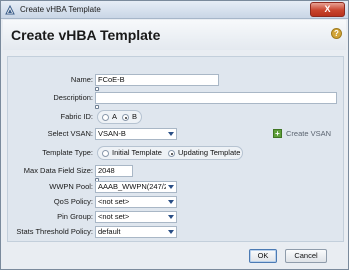 The height and width of the screenshot is (270, 349). Describe the element at coordinates (136, 232) in the screenshot. I see `stats-threshold-policy-dropdown: default` at that location.